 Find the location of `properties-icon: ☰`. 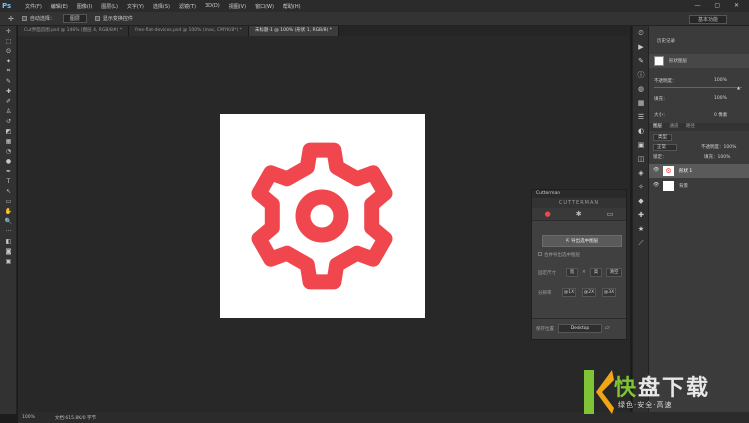

properties-icon: ☰ is located at coordinates (641, 117).